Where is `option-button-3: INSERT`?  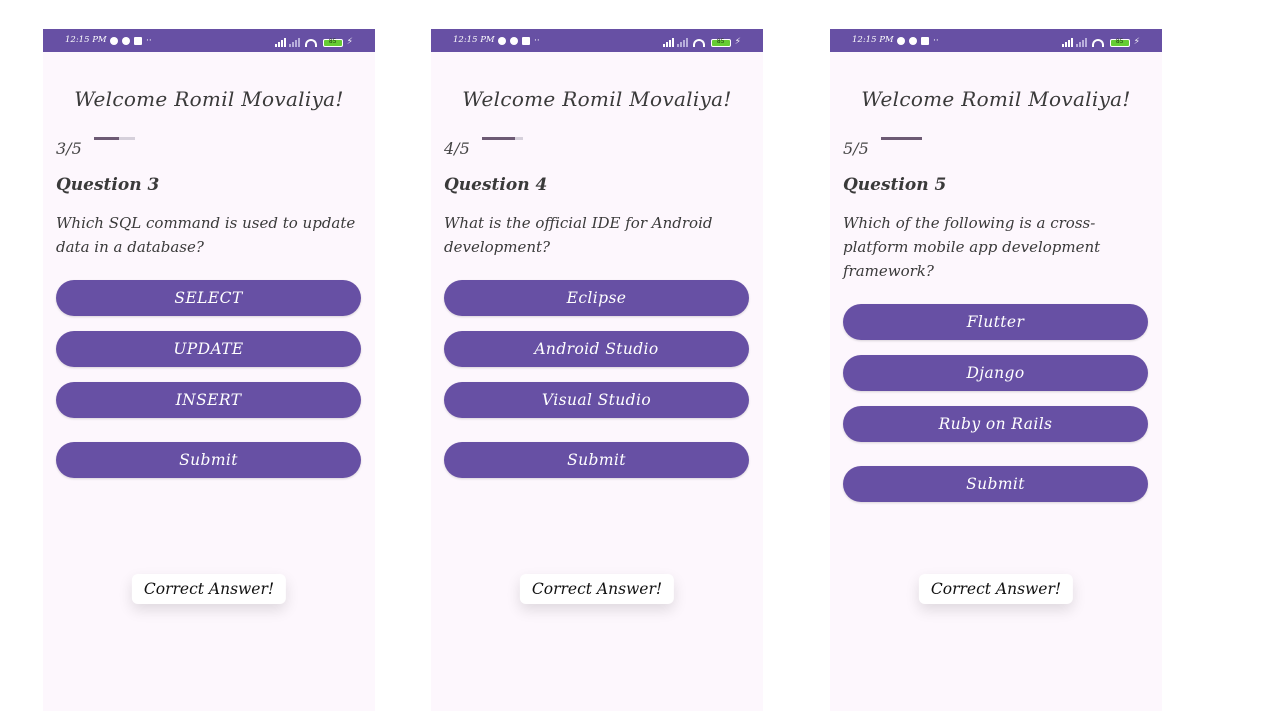
option-button-3: INSERT is located at coordinates (208, 400).